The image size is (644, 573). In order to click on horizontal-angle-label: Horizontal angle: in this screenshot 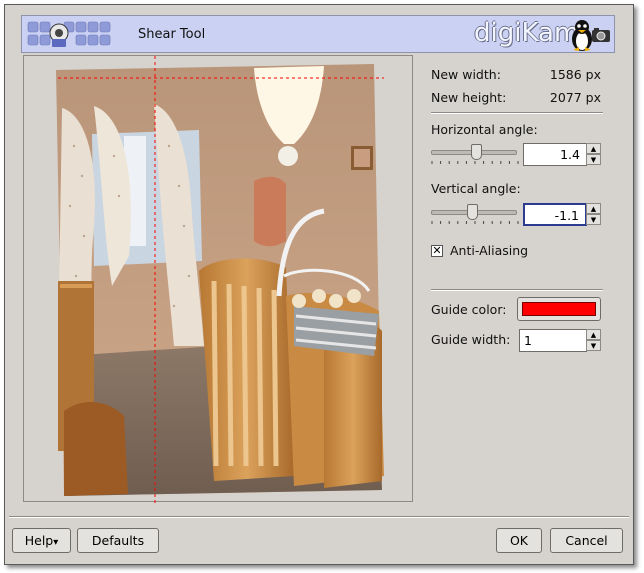, I will do `click(484, 129)`.